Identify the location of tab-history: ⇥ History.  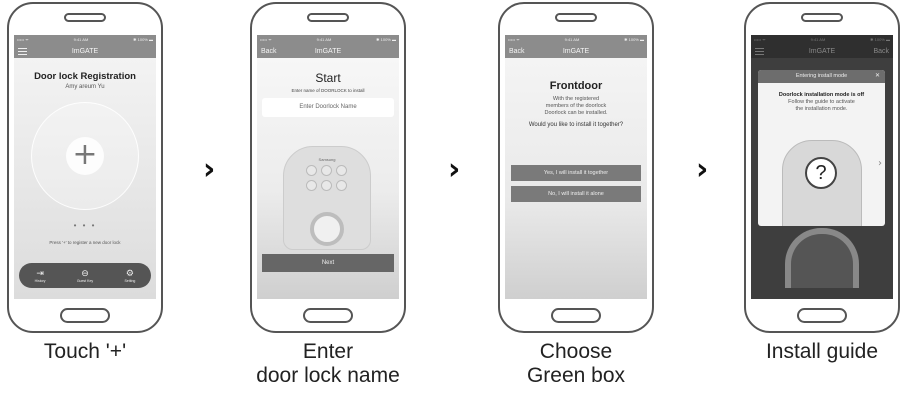
(40, 276).